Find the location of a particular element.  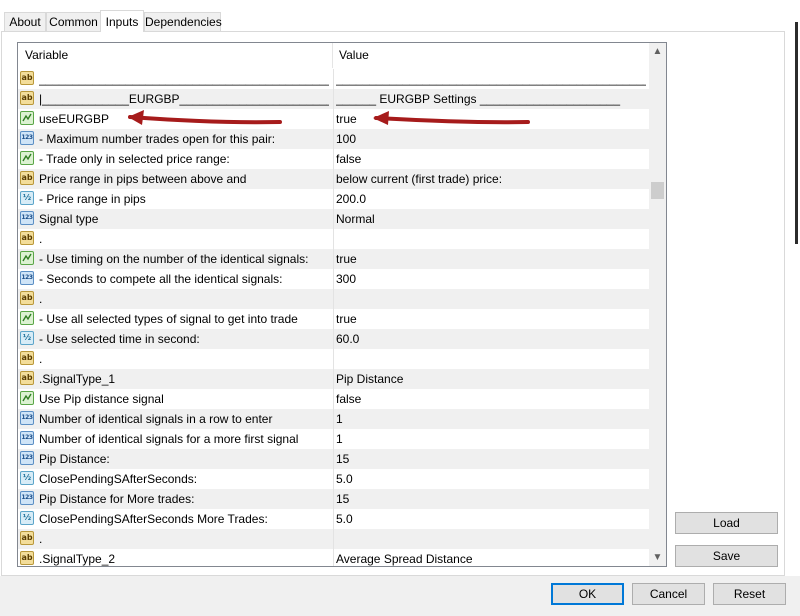

value-cell: 100 is located at coordinates (491, 139).